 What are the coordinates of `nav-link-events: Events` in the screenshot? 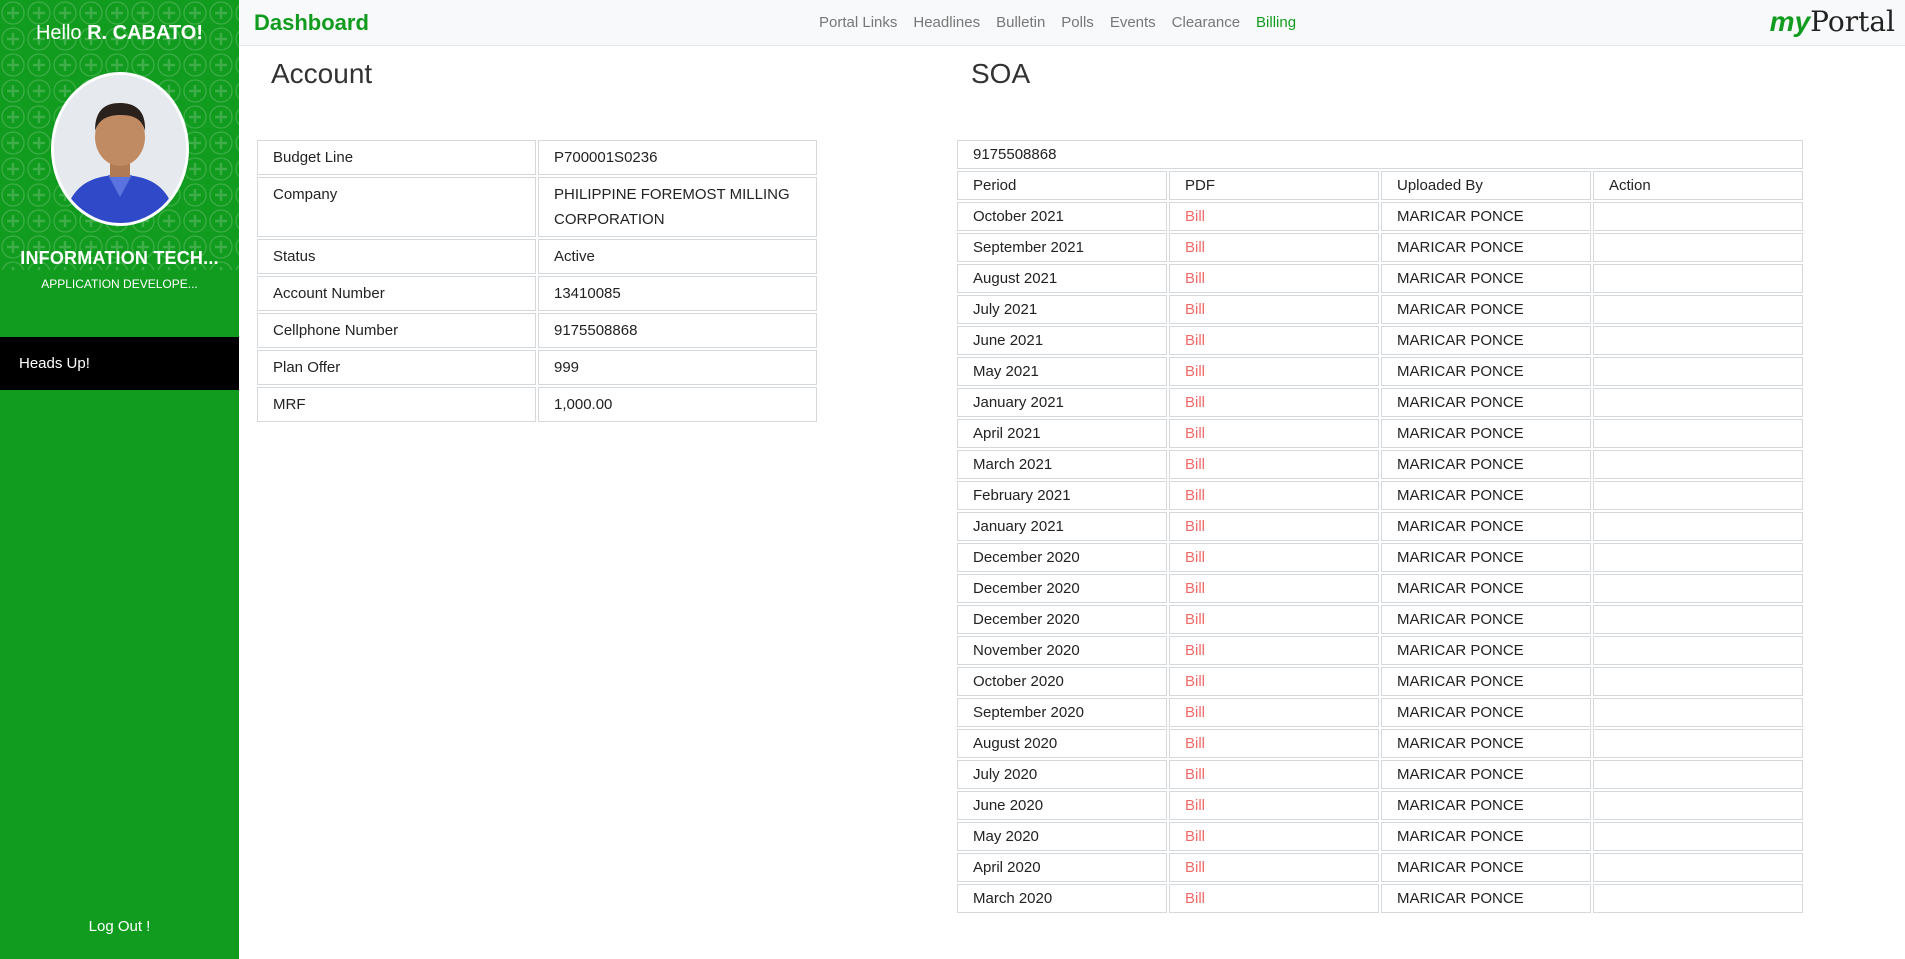 It's located at (1133, 22).